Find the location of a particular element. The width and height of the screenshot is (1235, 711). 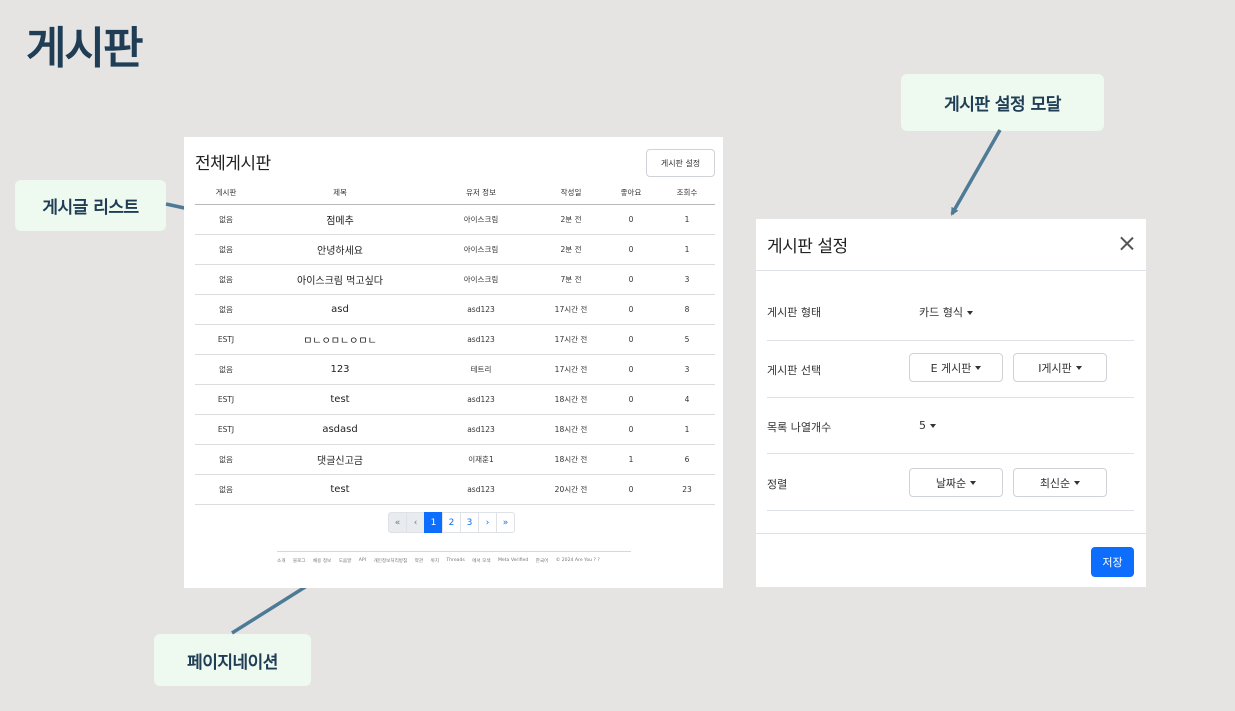

footer-link: Meta Verified is located at coordinates (513, 561).